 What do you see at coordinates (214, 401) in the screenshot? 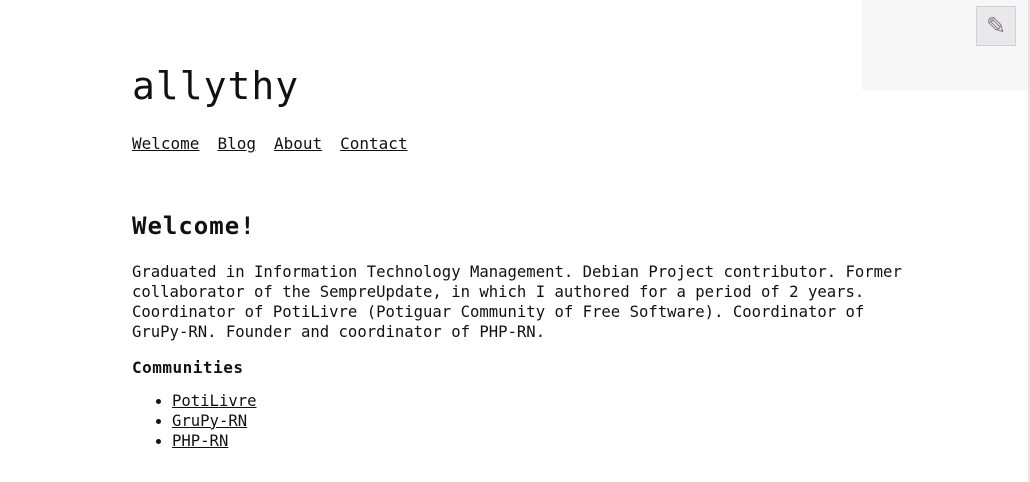
I see `community-link-potilivre: PotiLivre` at bounding box center [214, 401].